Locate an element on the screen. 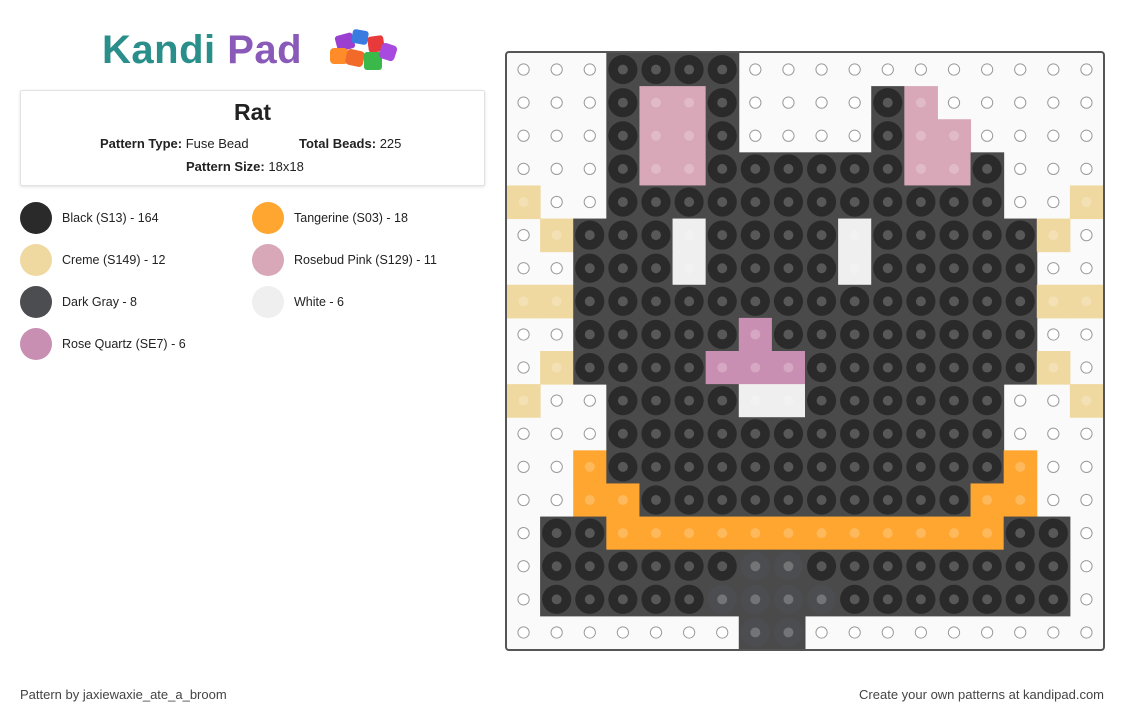 Image resolution: width=1124 pixels, height=720 pixels. pattern-type: Pattern Type: Fuse Bead is located at coordinates (174, 143).